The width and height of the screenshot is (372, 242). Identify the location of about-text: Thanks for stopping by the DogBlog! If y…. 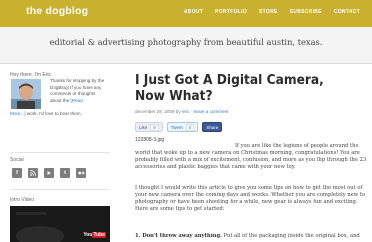
(79, 91).